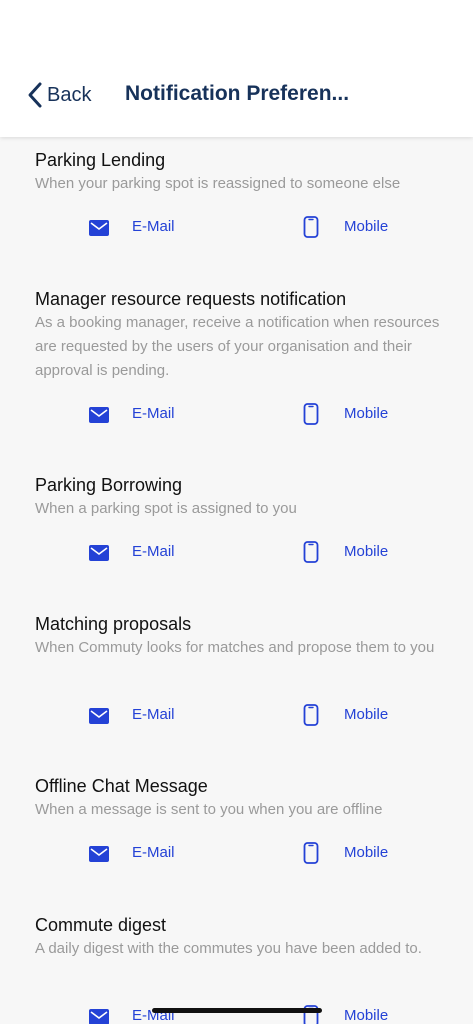  Describe the element at coordinates (69, 94) in the screenshot. I see `back-label: Back` at that location.